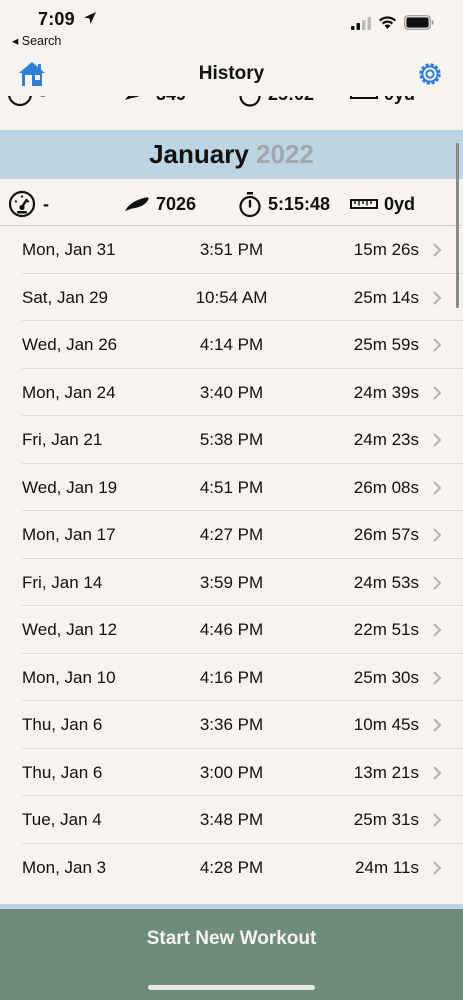 This screenshot has width=463, height=1000. I want to click on workout-time: 4:14 PM, so click(231, 344).